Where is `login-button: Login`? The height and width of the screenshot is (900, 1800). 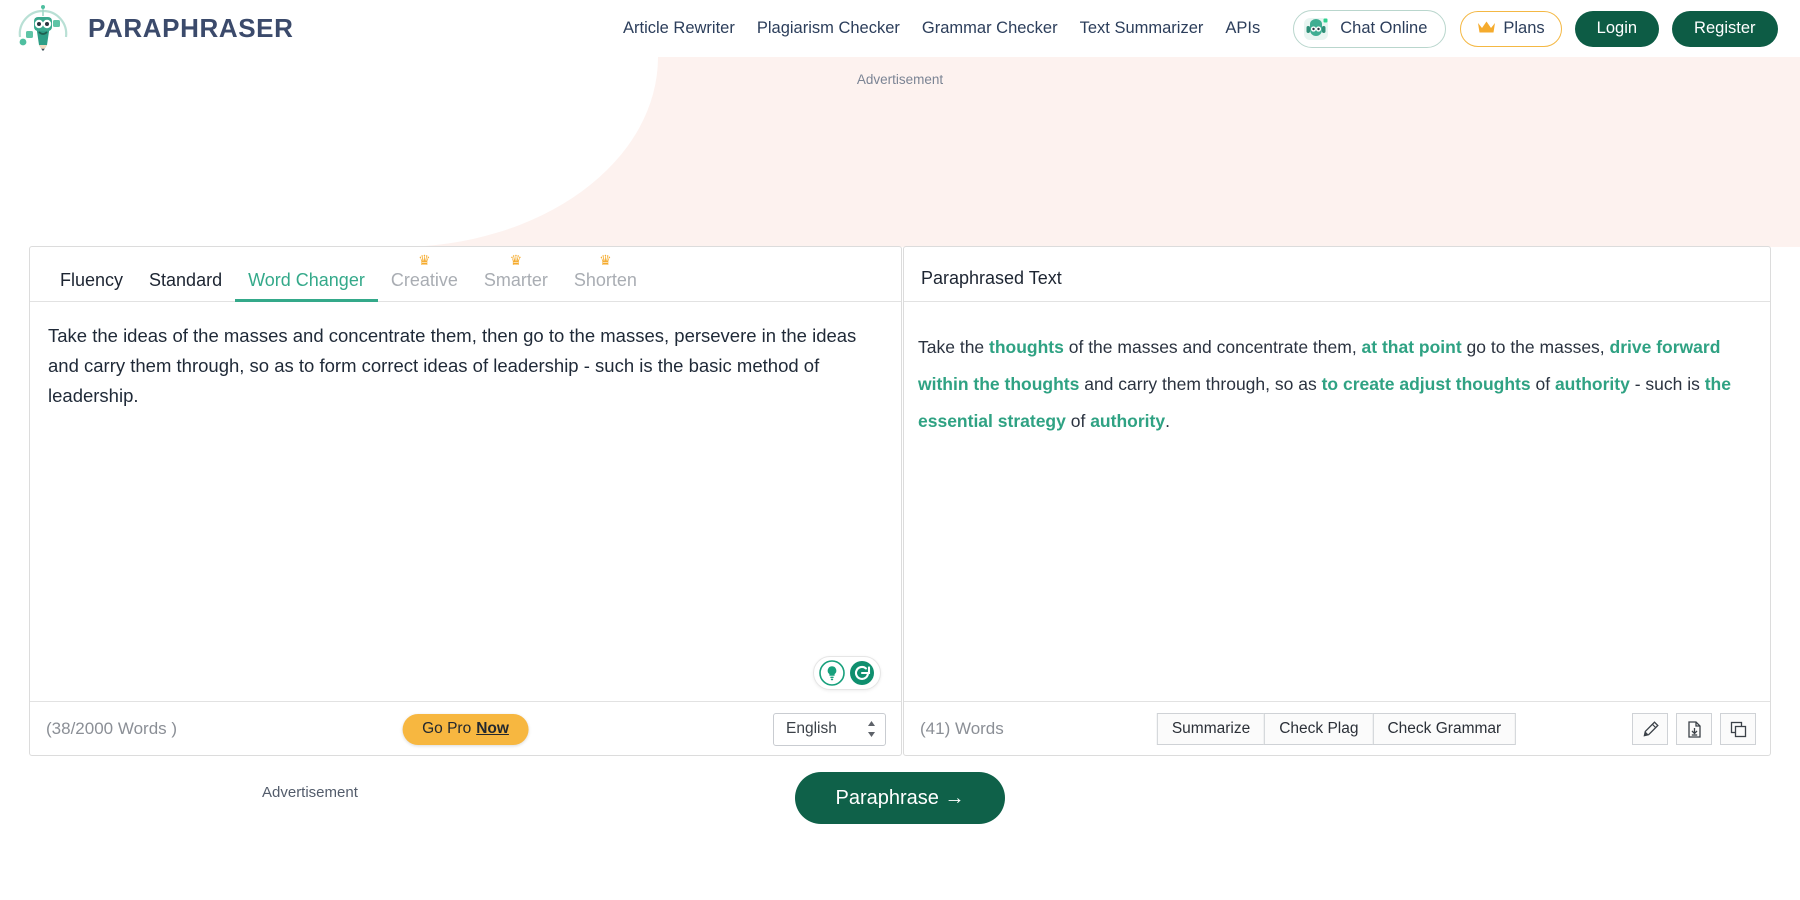 login-button: Login is located at coordinates (1617, 28).